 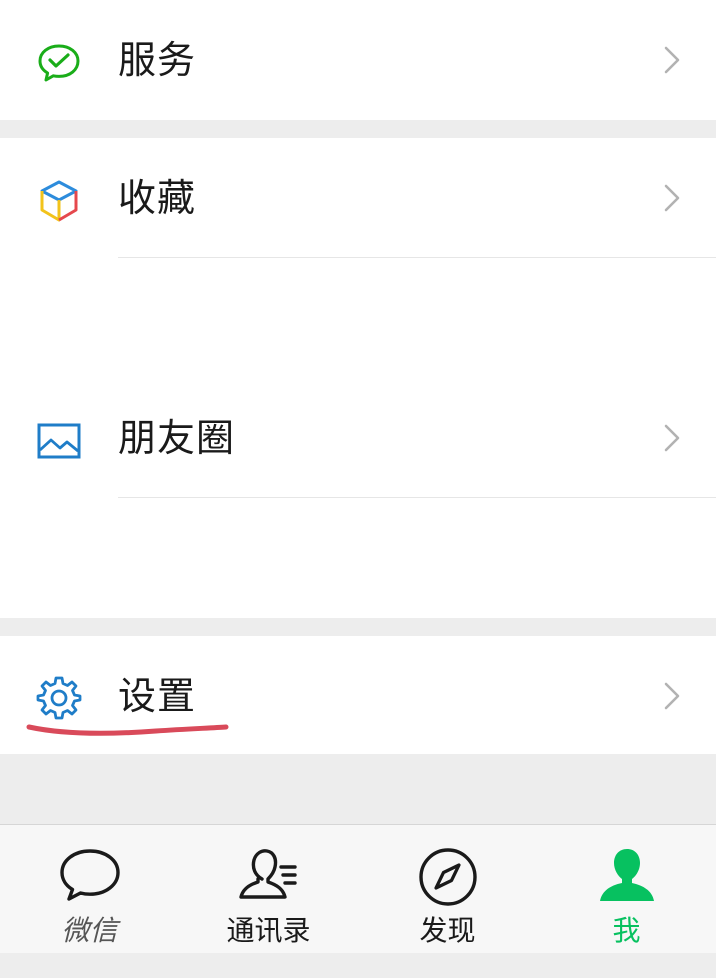 I want to click on tab-chats: 微信, so click(x=89, y=889).